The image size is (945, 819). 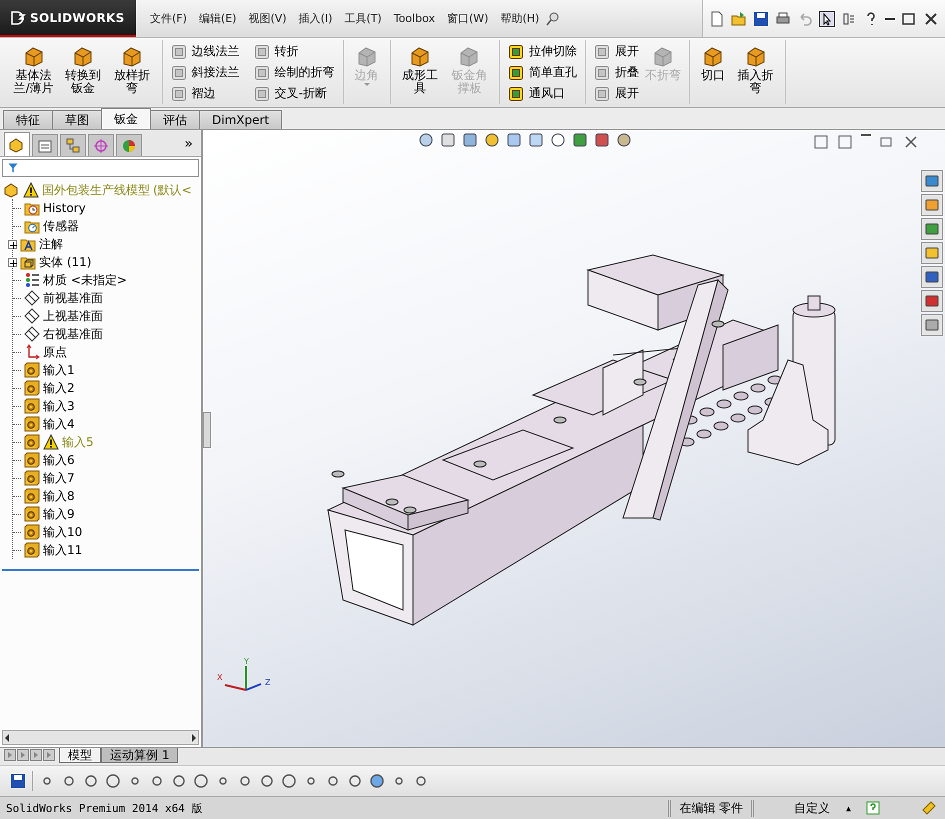 I want to click on tree-item: 输入11, so click(x=62, y=550).